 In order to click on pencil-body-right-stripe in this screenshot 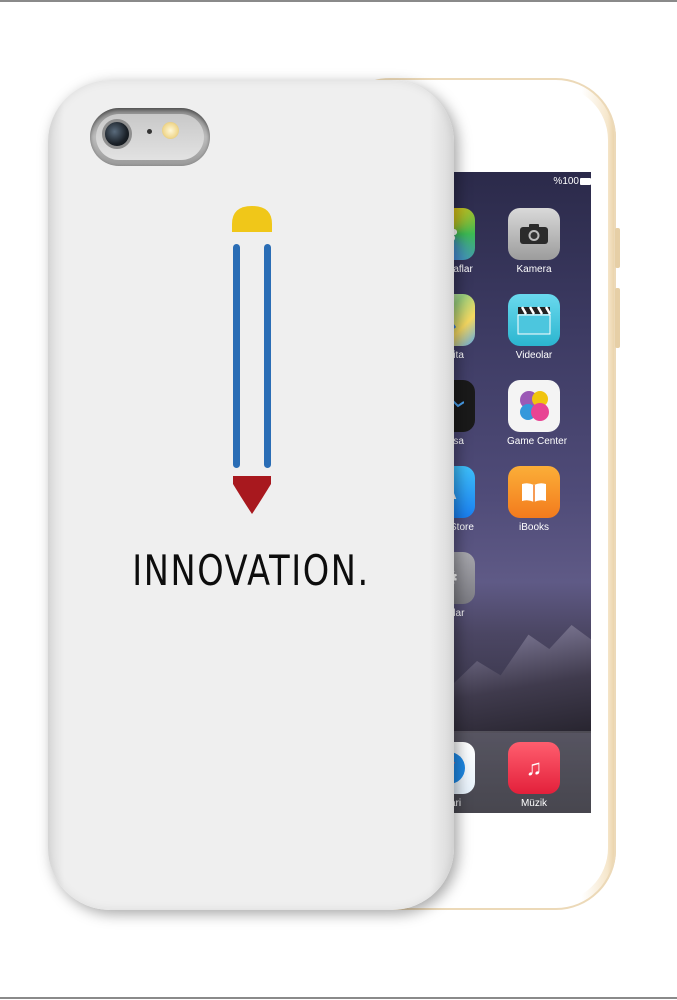, I will do `click(267, 356)`.